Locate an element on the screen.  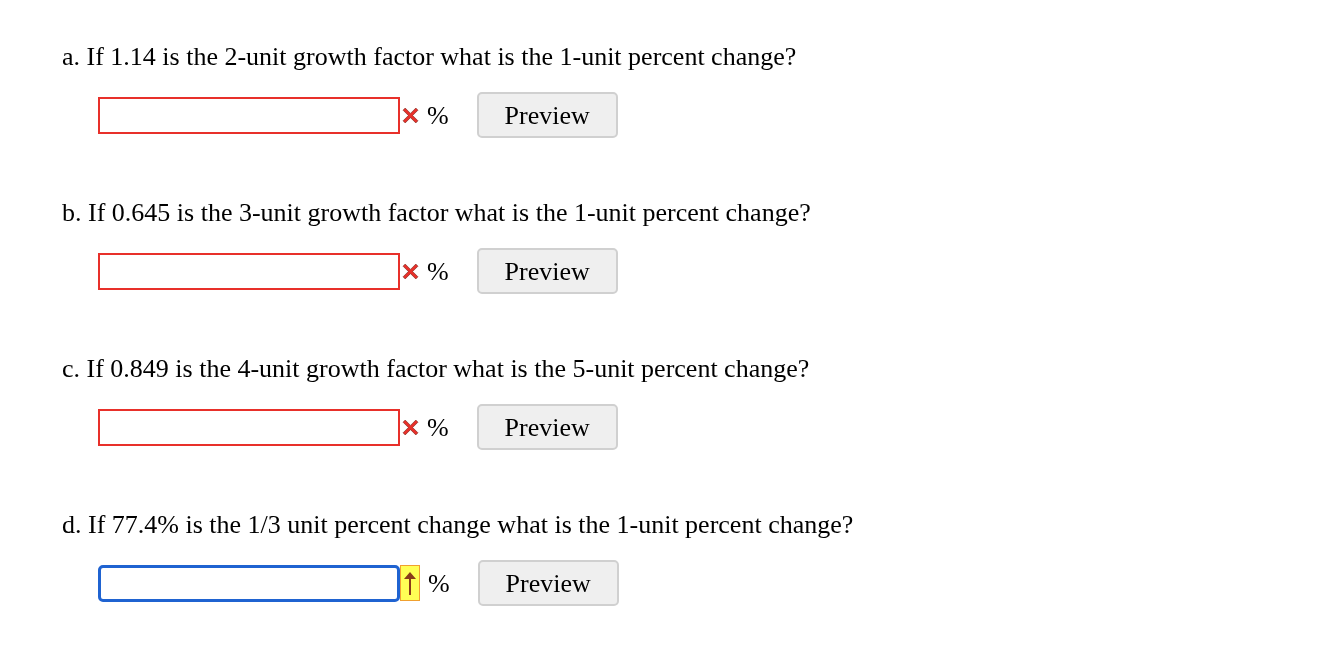
question-text: c. If 0.849 is the 4-unit growth factor what is the 5-unit percent change? is located at coordinates (436, 369).